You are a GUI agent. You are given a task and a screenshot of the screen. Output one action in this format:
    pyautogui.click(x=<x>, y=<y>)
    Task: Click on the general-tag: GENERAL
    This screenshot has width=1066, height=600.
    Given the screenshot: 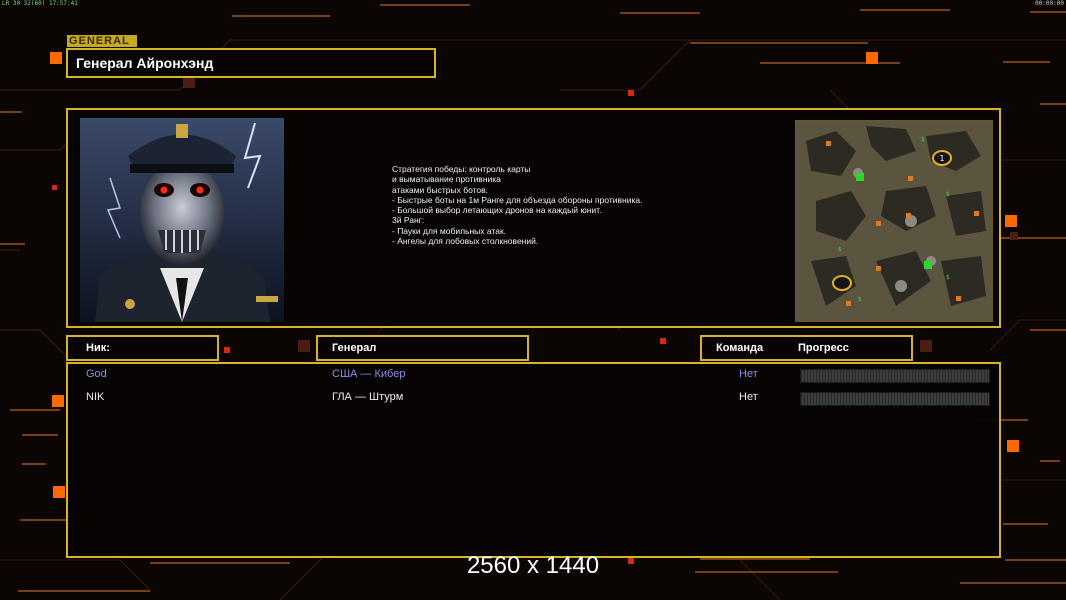 What is the action you would take?
    pyautogui.click(x=102, y=41)
    